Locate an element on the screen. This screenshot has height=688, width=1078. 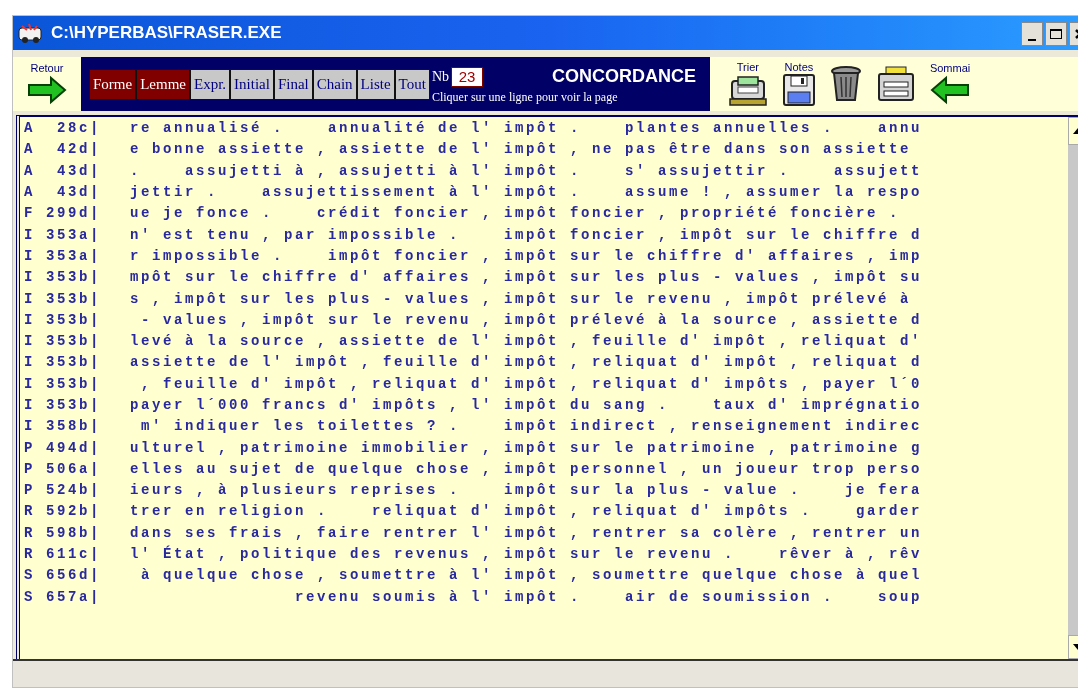
concordance-line: P 506a| elles au sujet de quelque chose , impôt personnel , un joueur trop perso is located at coordinates (546, 469).